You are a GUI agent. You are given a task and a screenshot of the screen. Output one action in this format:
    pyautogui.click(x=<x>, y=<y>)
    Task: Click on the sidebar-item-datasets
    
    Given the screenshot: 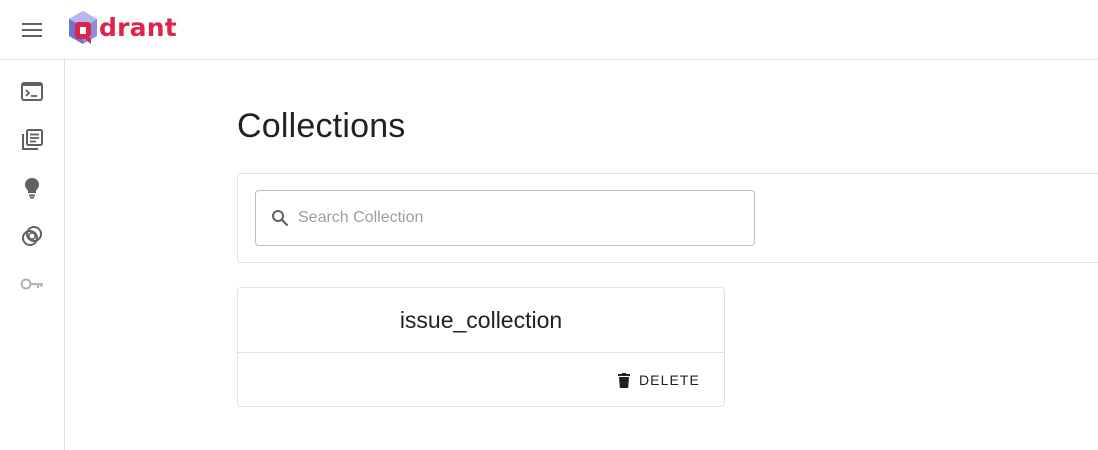 What is the action you would take?
    pyautogui.click(x=32, y=236)
    